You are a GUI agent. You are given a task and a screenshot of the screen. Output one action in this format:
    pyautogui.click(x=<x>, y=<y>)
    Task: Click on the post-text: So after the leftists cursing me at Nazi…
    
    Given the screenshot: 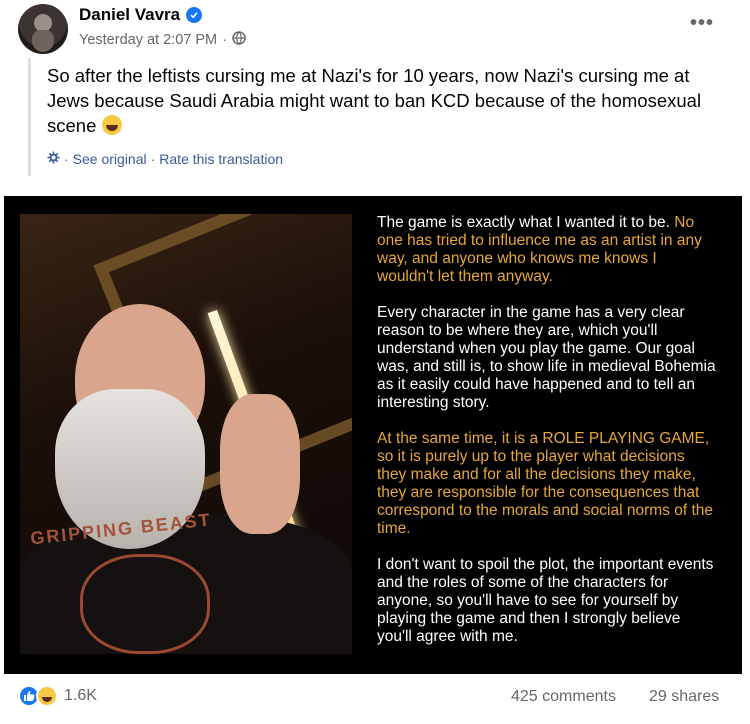 What is the action you would take?
    pyautogui.click(x=382, y=100)
    